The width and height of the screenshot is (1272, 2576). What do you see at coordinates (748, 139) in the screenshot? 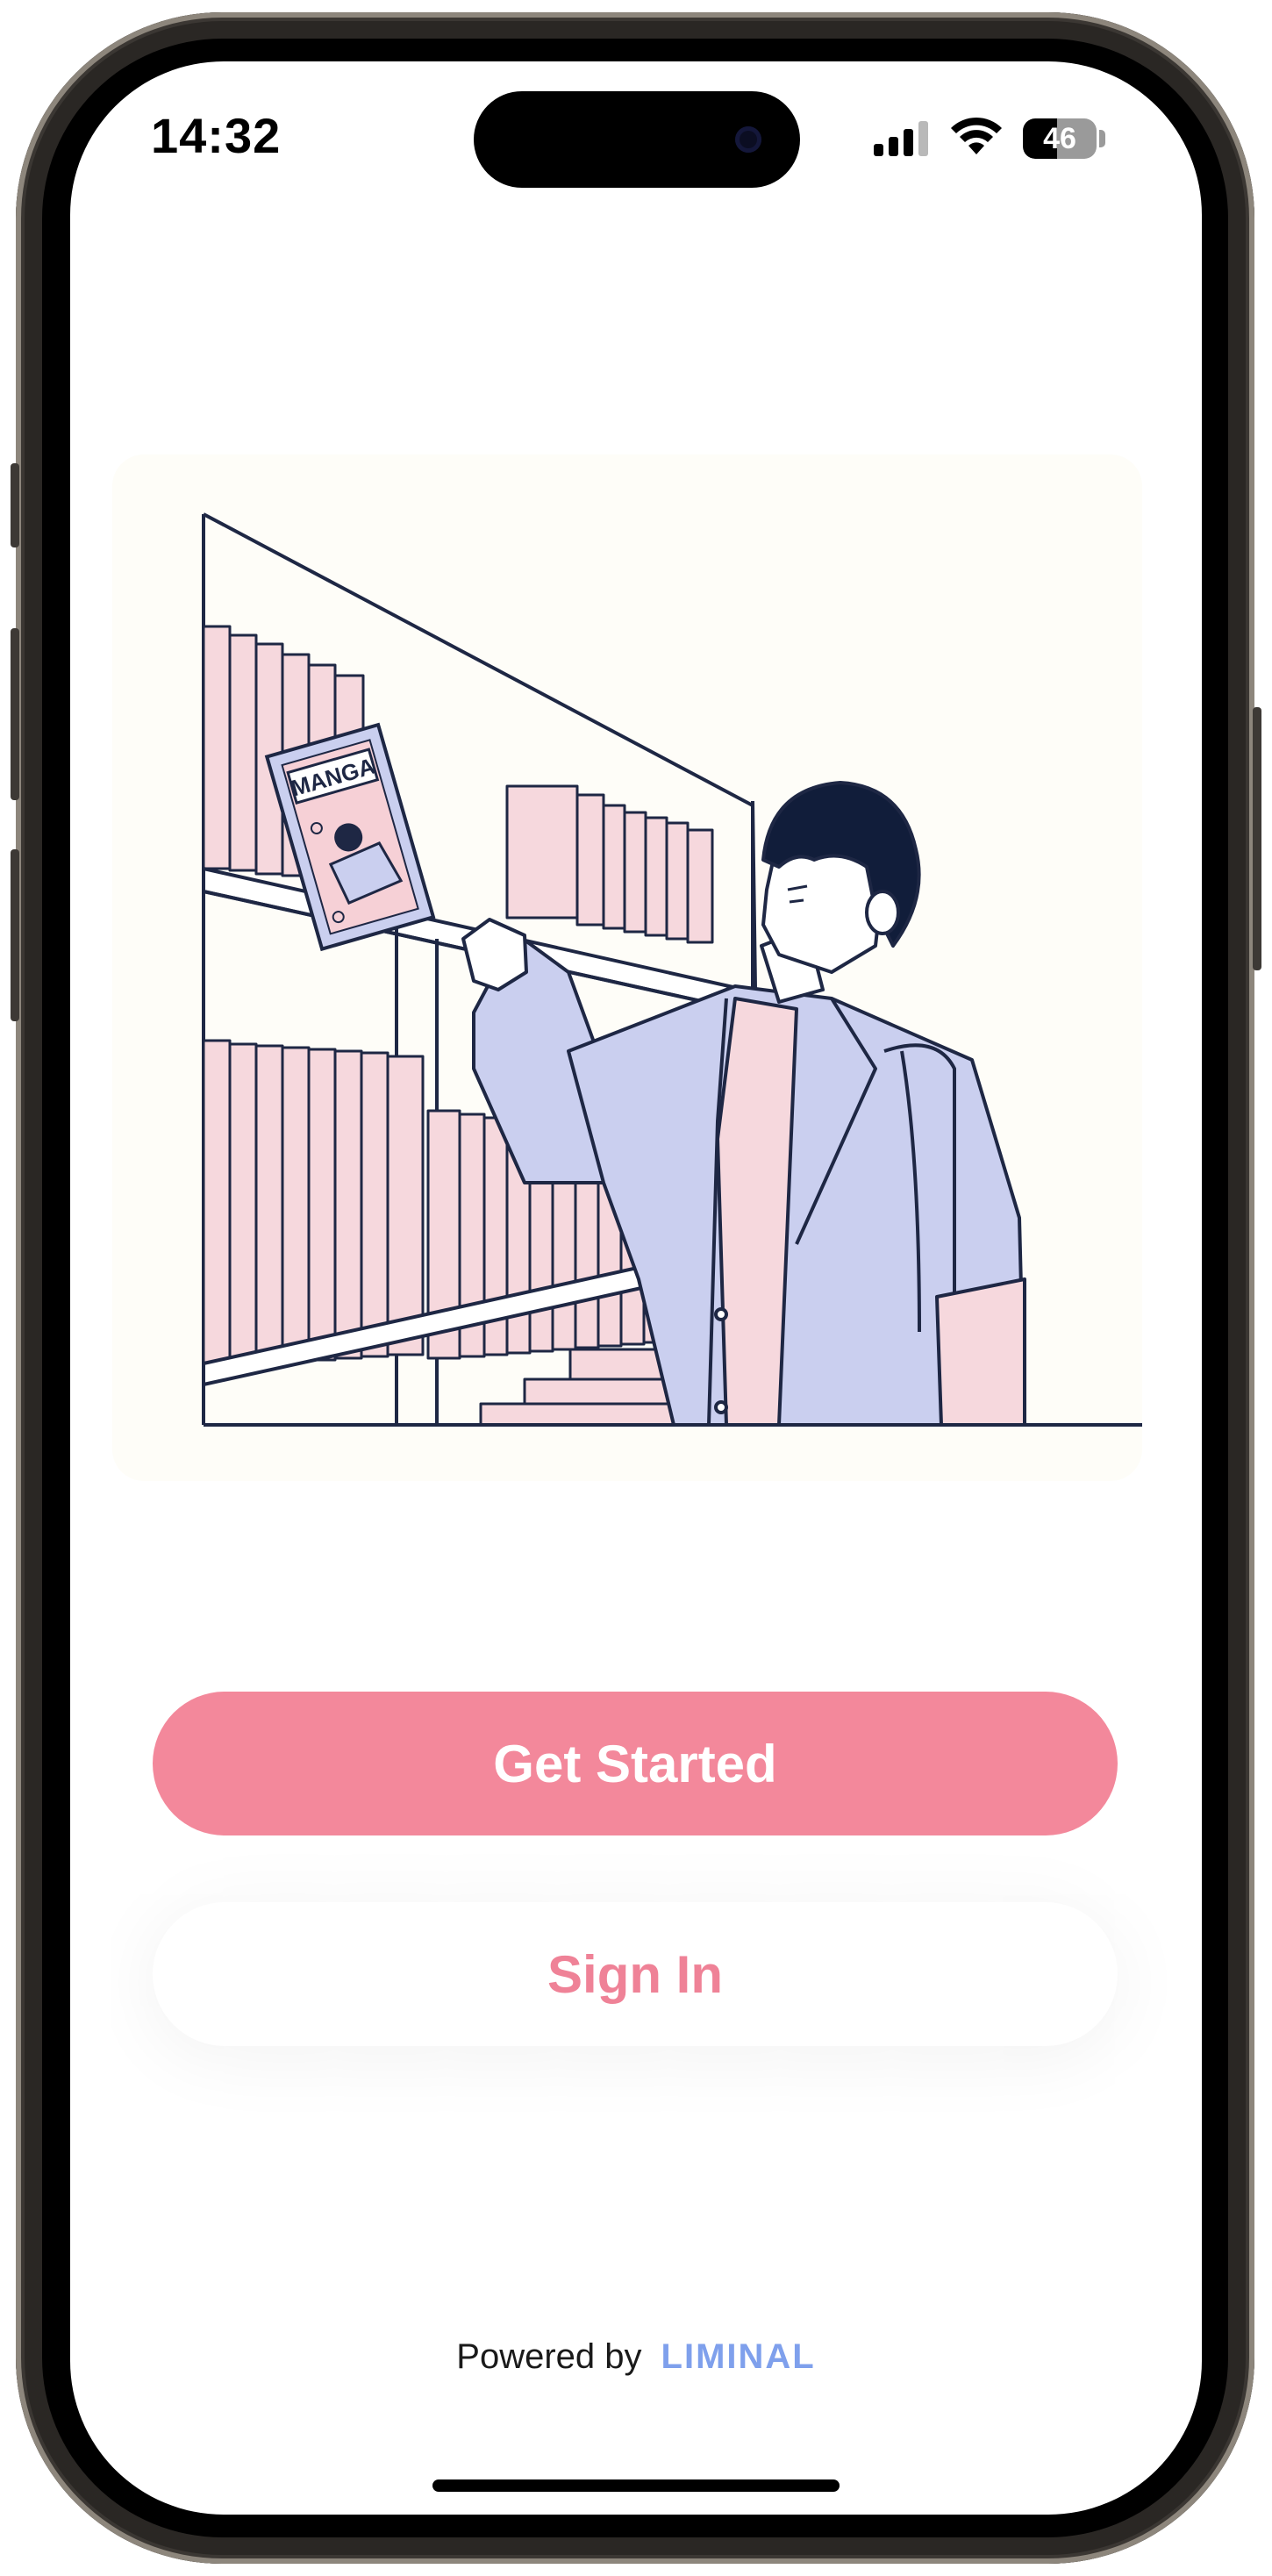
I see `front-camera-icon` at bounding box center [748, 139].